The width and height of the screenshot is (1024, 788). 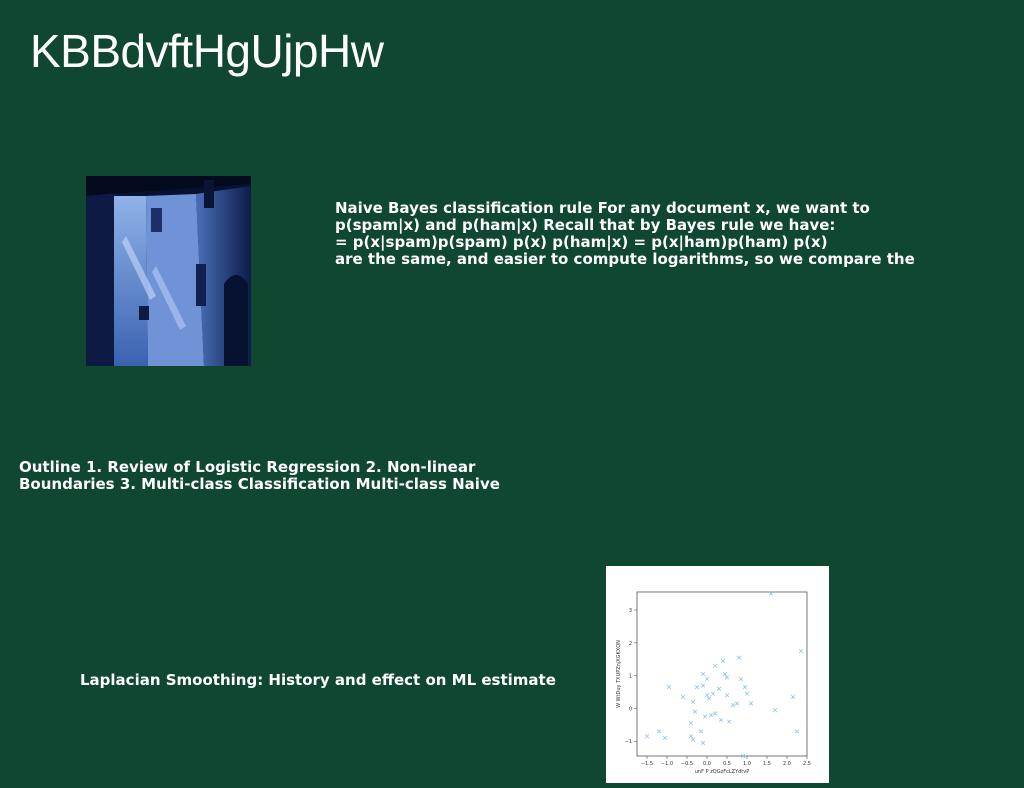 I want to click on y-tick-label: 0, so click(x=630, y=709).